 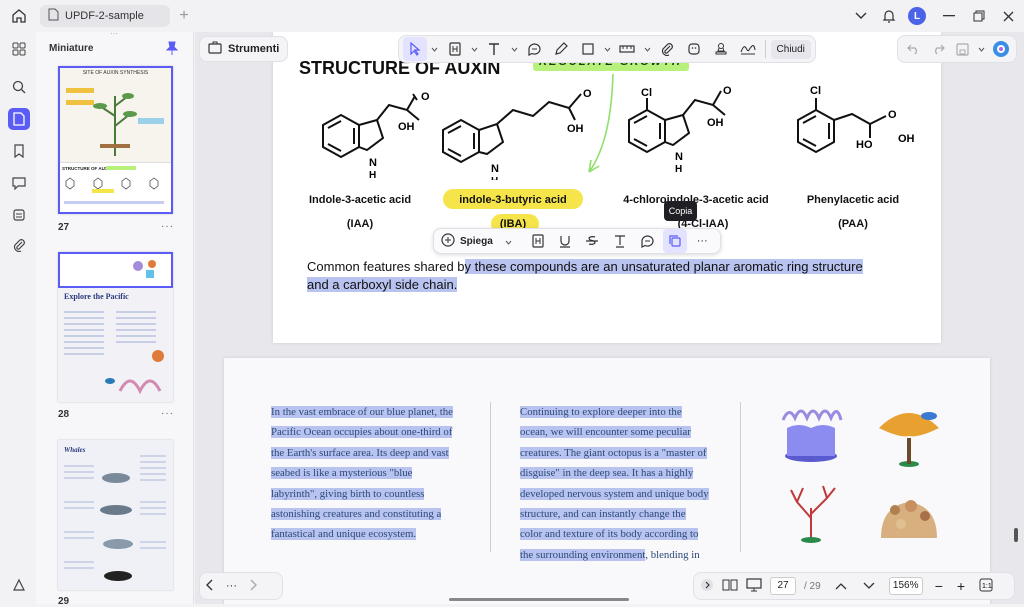 I want to click on pin-icon, so click(x=172, y=49).